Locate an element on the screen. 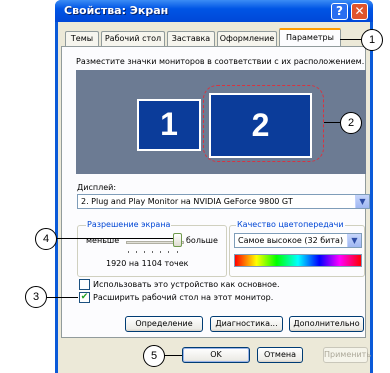 The width and height of the screenshot is (390, 373). resolution-slider-thumb is located at coordinates (177, 240).